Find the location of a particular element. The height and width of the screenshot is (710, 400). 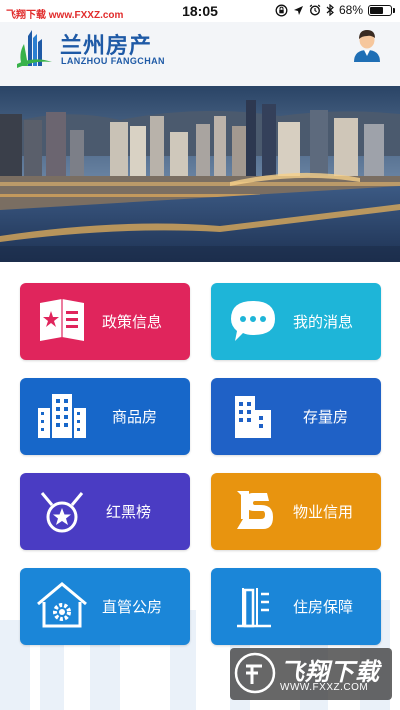

app-header: 兰州房产 LANZHOU FANGCHAN is located at coordinates (200, 54).